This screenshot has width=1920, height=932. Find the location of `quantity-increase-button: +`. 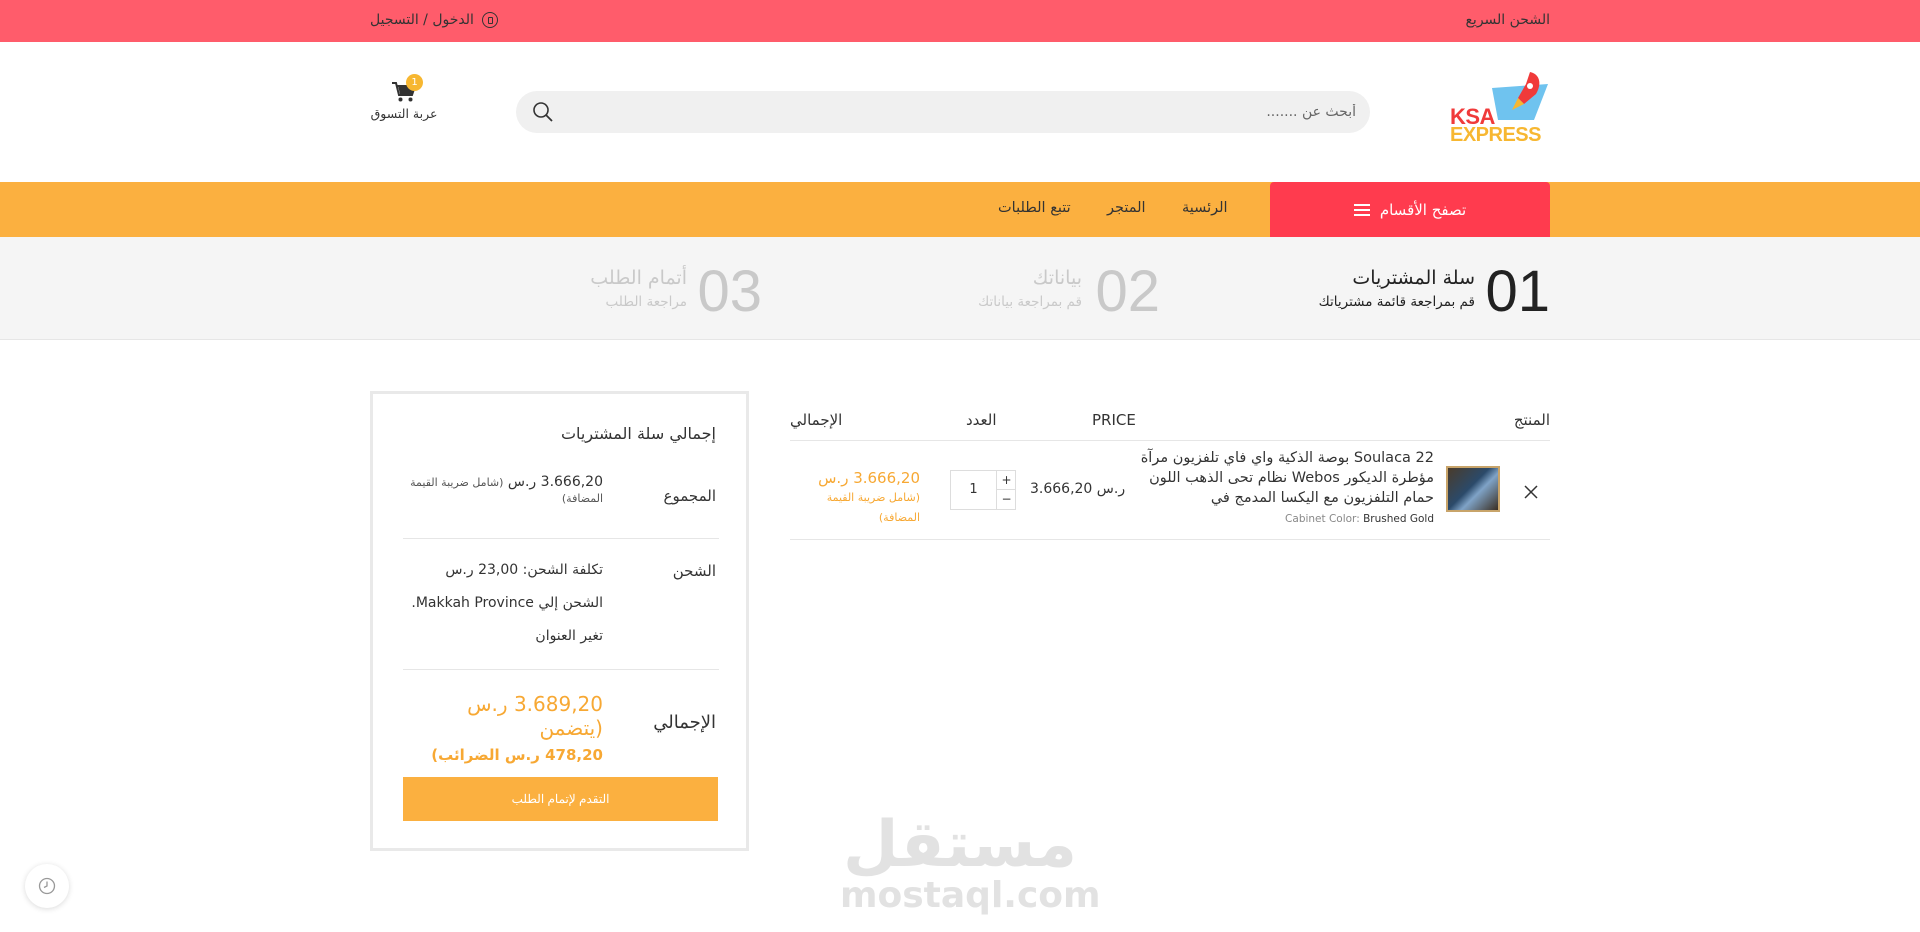

quantity-increase-button: + is located at coordinates (1006, 480).